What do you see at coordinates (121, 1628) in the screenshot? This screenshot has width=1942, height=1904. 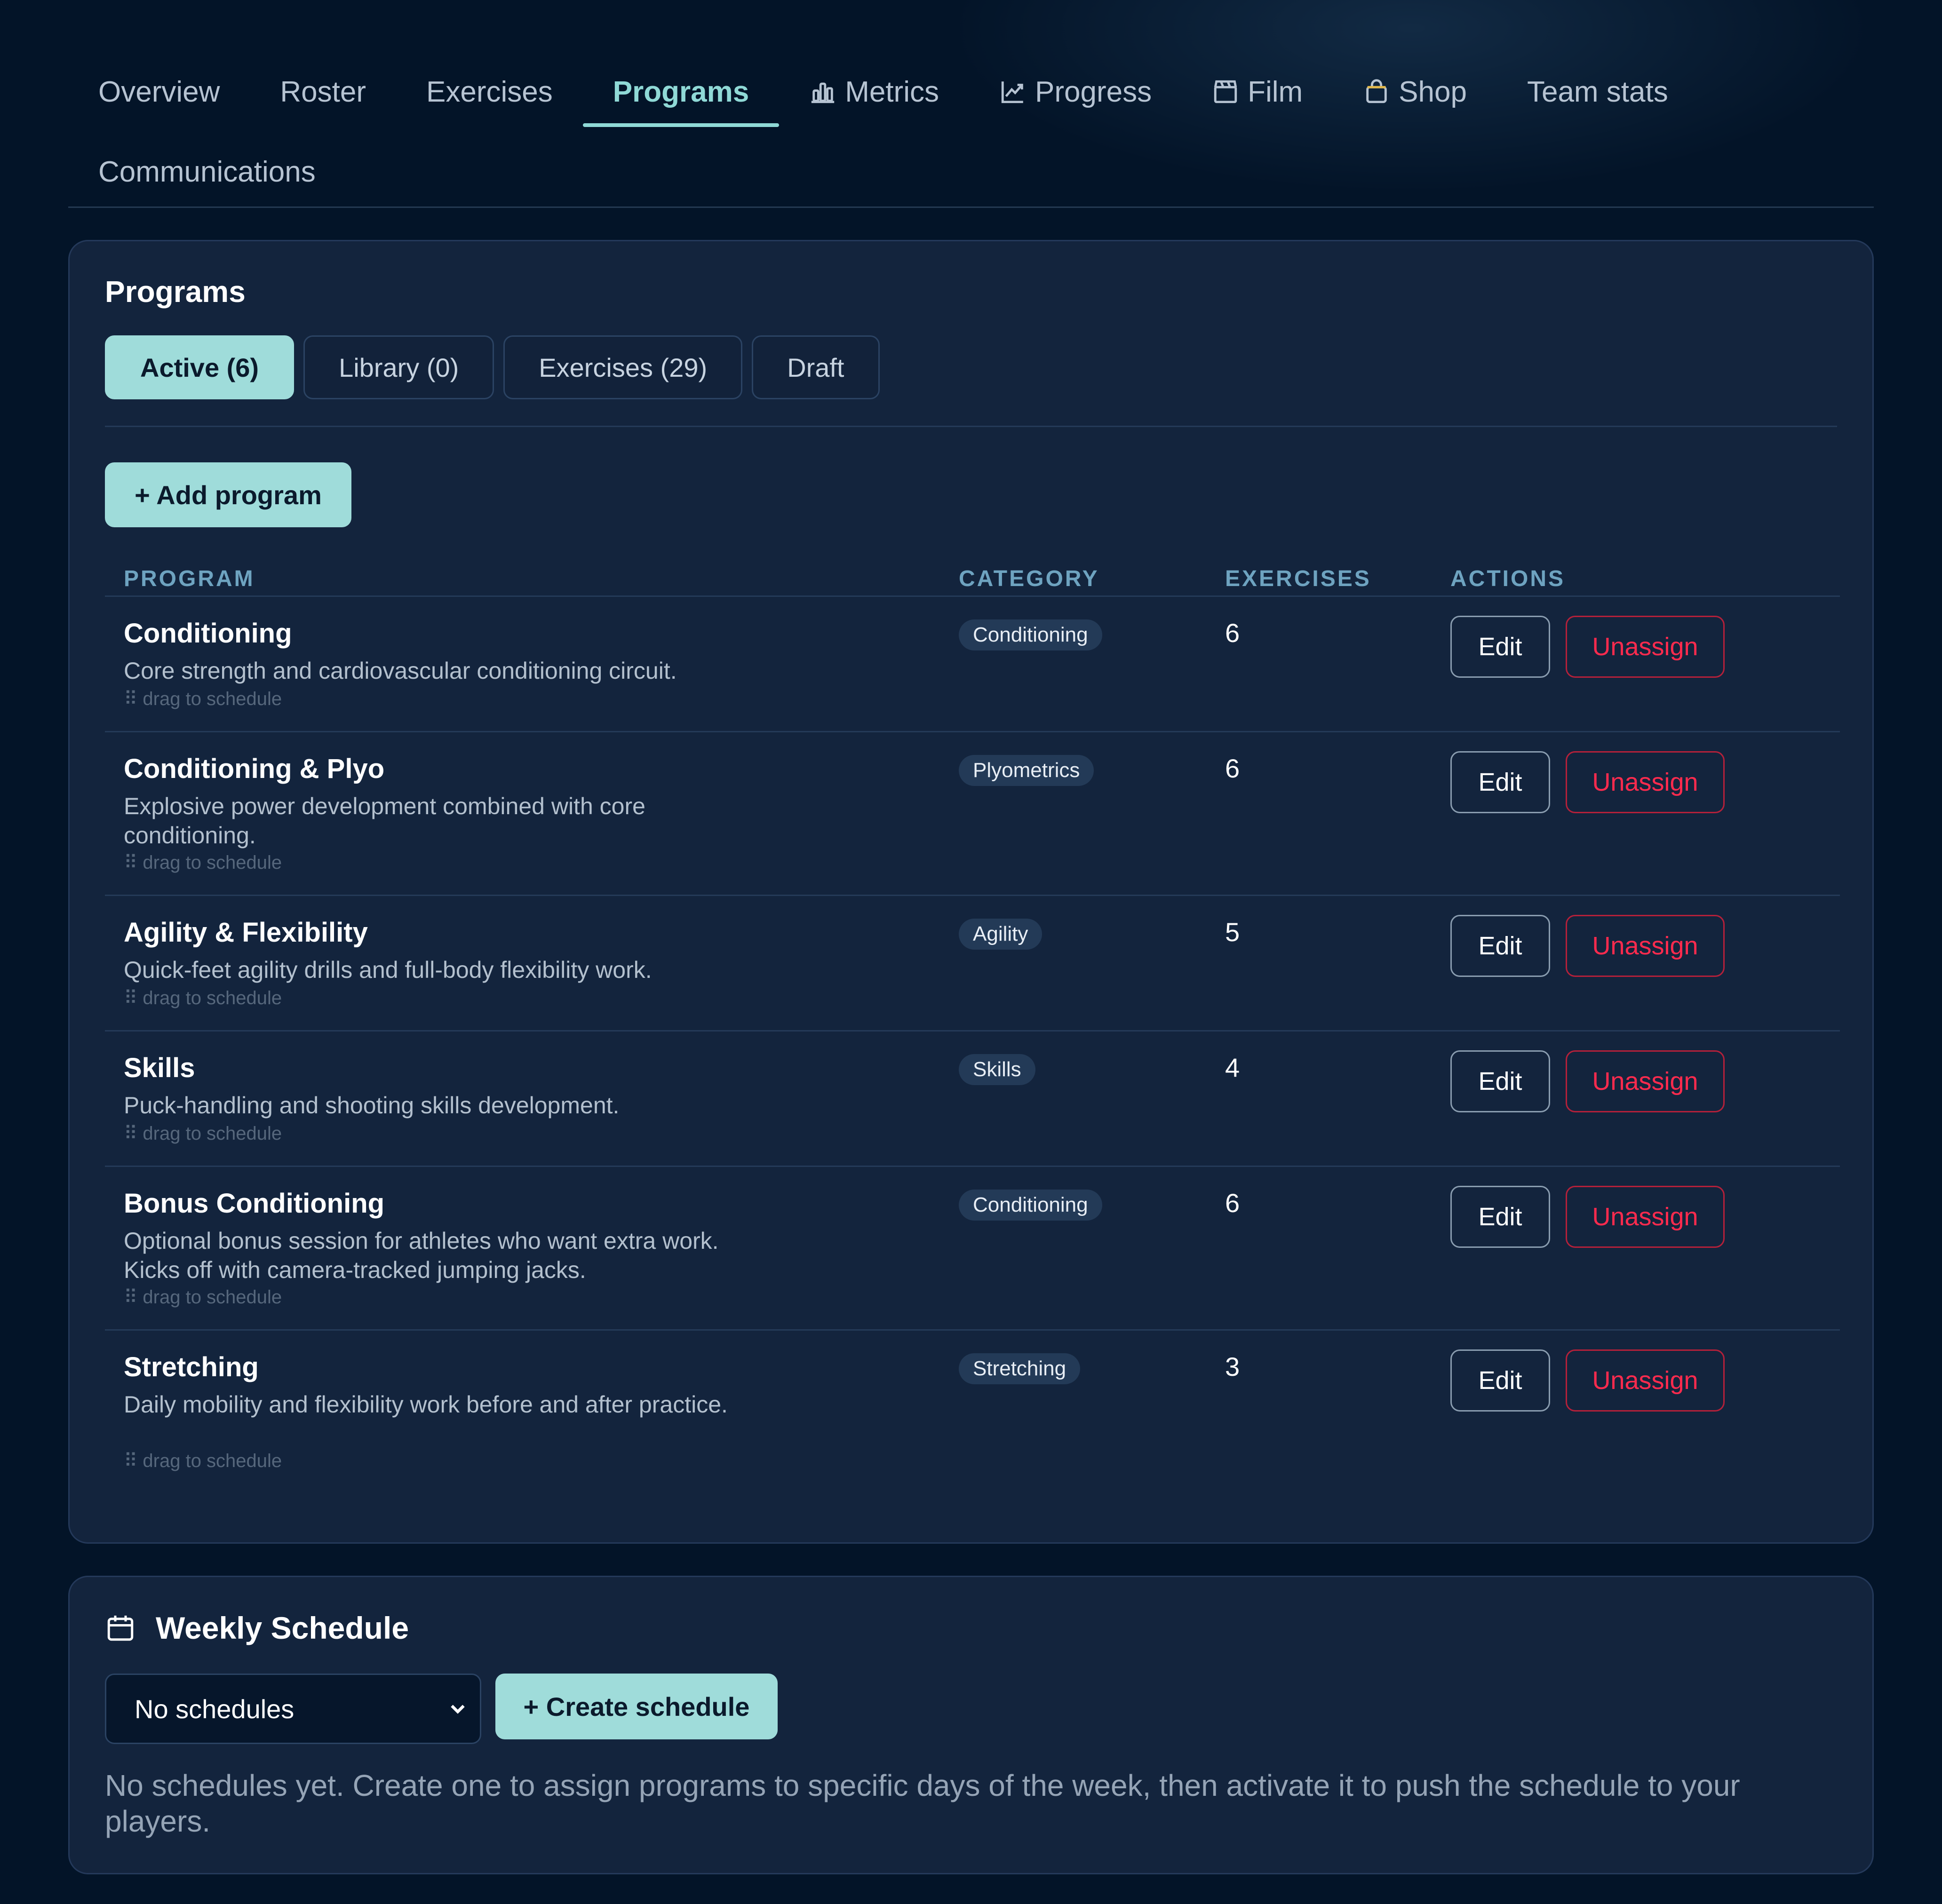 I see `calendar-icon` at bounding box center [121, 1628].